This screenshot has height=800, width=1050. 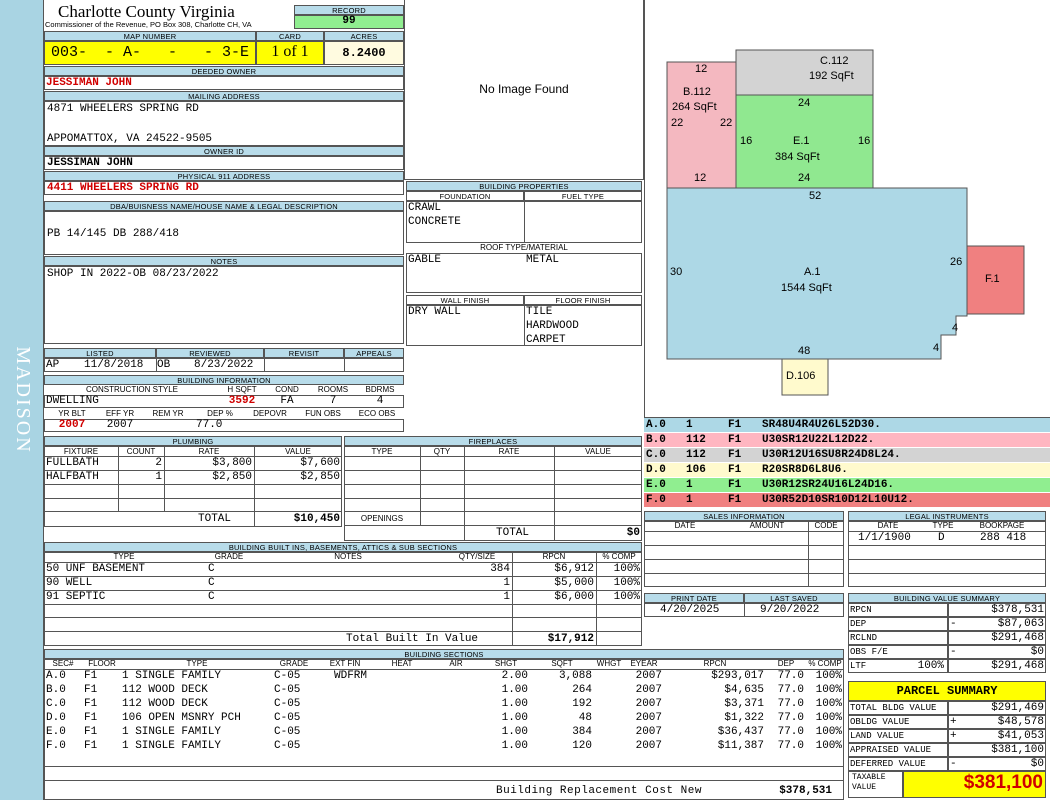 What do you see at coordinates (224, 365) in the screenshot?
I see `reviewed-date: 8/23/2022` at bounding box center [224, 365].